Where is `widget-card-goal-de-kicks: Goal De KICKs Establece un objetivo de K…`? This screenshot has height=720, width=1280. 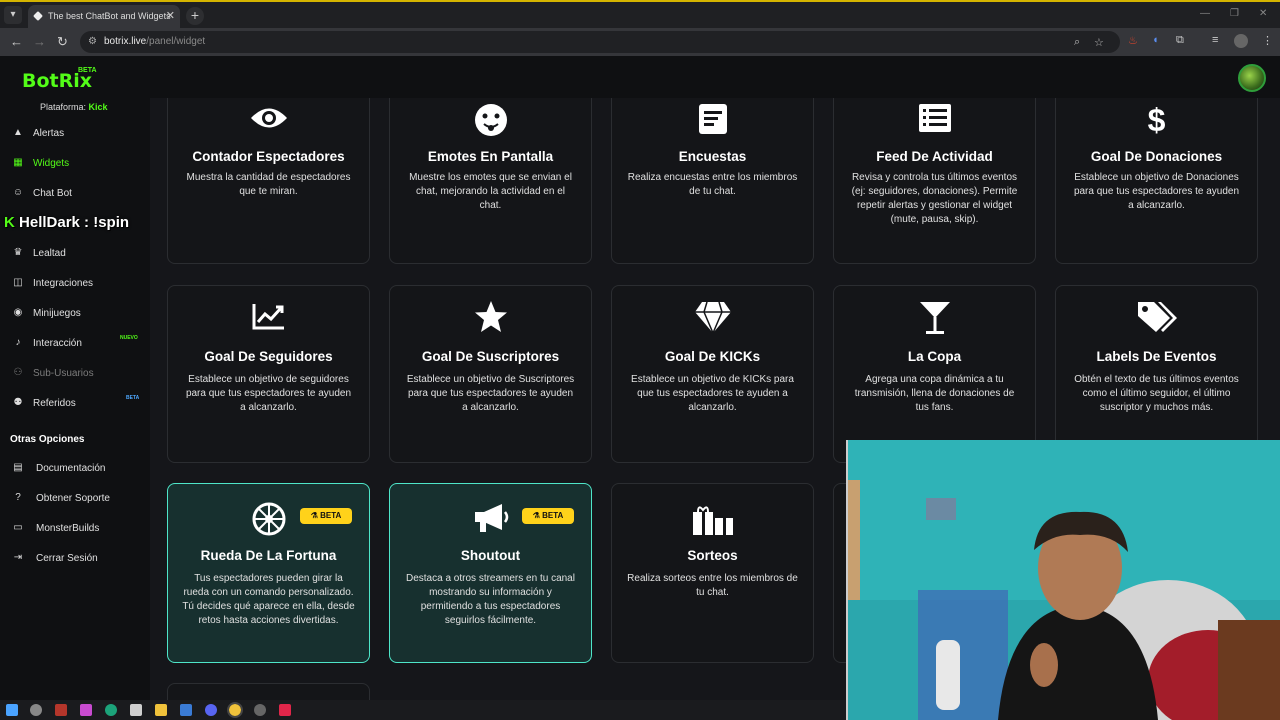 widget-card-goal-de-kicks: Goal De KICKs Establece un objetivo de K… is located at coordinates (712, 374).